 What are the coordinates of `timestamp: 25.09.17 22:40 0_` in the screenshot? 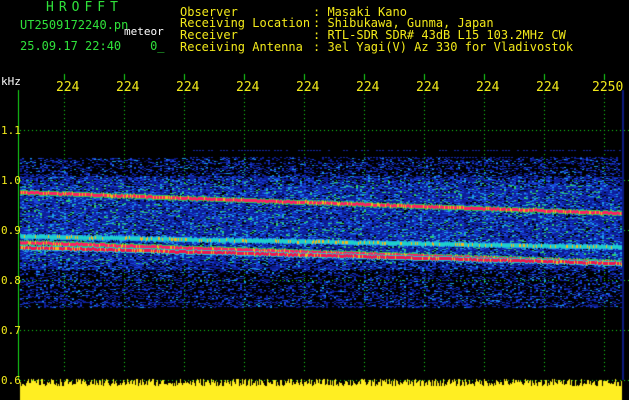 It's located at (92, 46).